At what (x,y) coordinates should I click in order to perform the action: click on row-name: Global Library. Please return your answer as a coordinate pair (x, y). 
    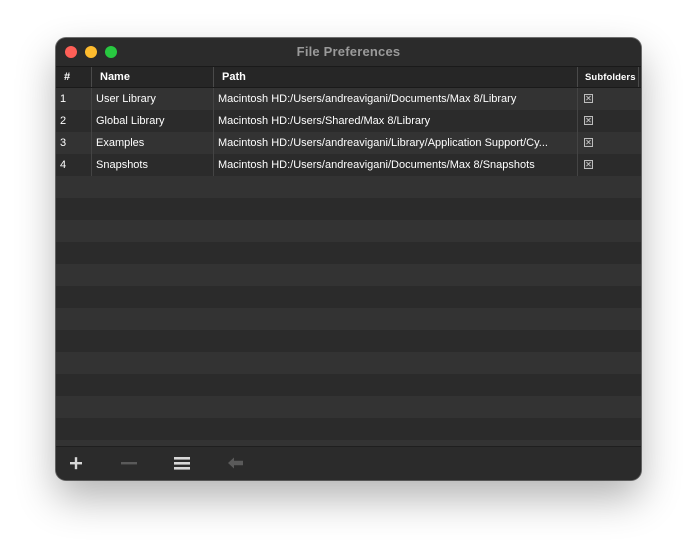
    Looking at the image, I should click on (153, 121).